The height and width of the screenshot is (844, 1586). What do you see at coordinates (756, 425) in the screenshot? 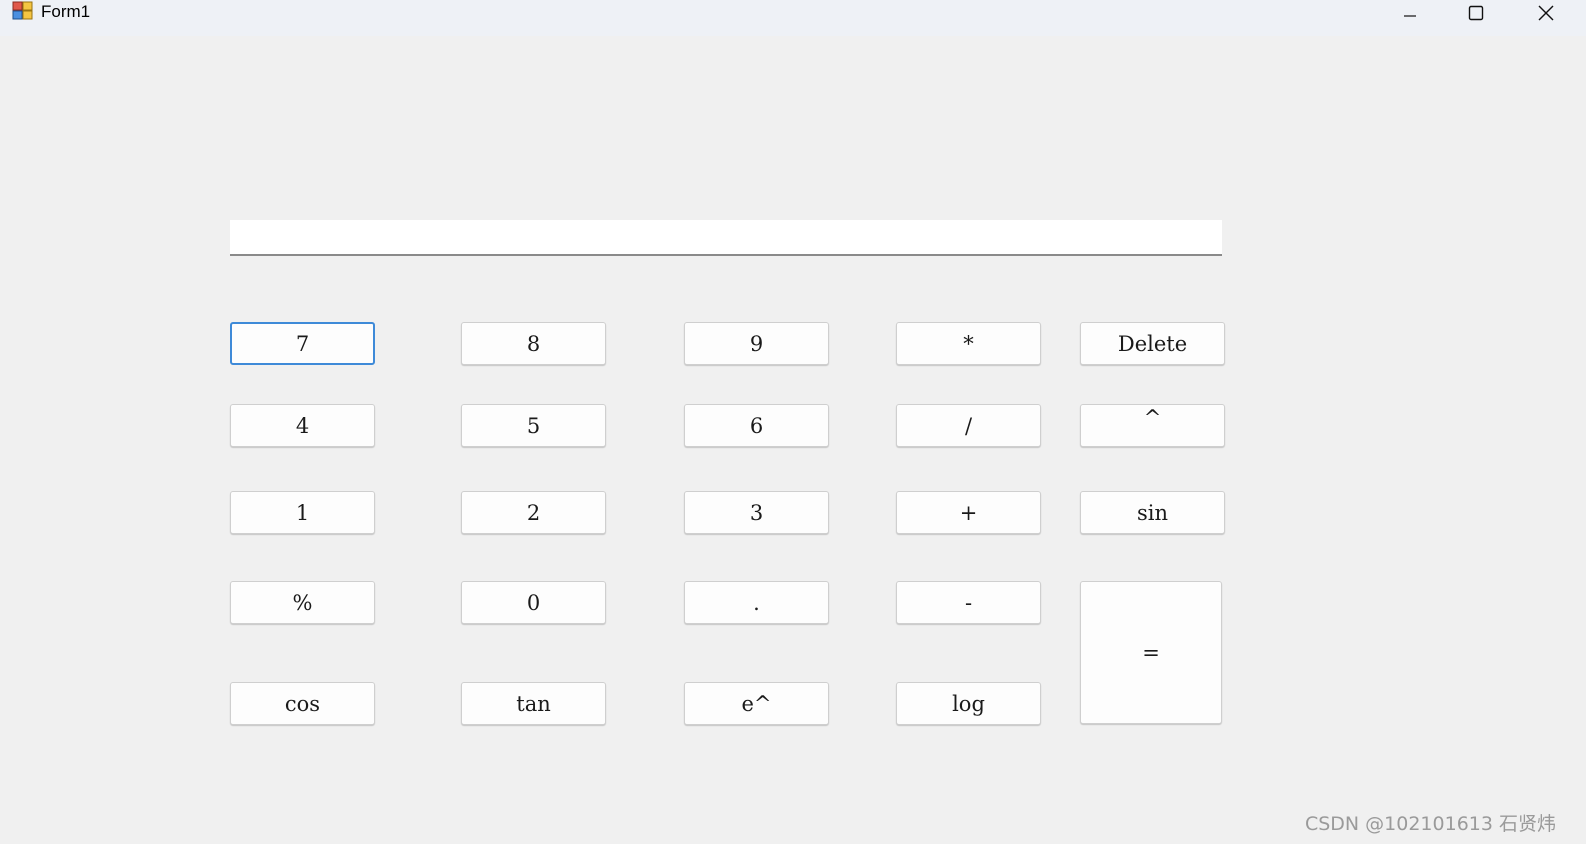
I see `digit-6-button: 6` at bounding box center [756, 425].